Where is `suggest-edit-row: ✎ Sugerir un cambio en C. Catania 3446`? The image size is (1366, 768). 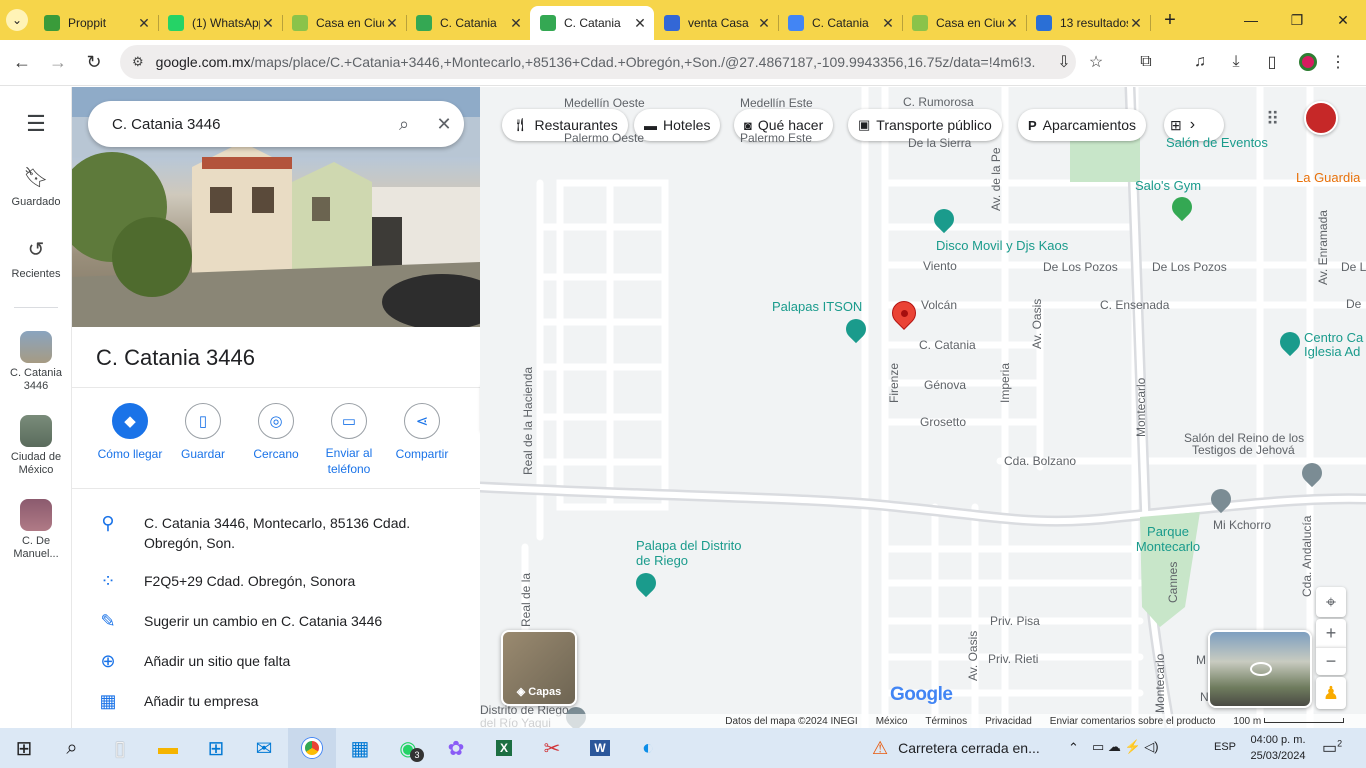
suggest-edit-row: ✎ Sugerir un cambio en C. Catania 3446 is located at coordinates (276, 621).